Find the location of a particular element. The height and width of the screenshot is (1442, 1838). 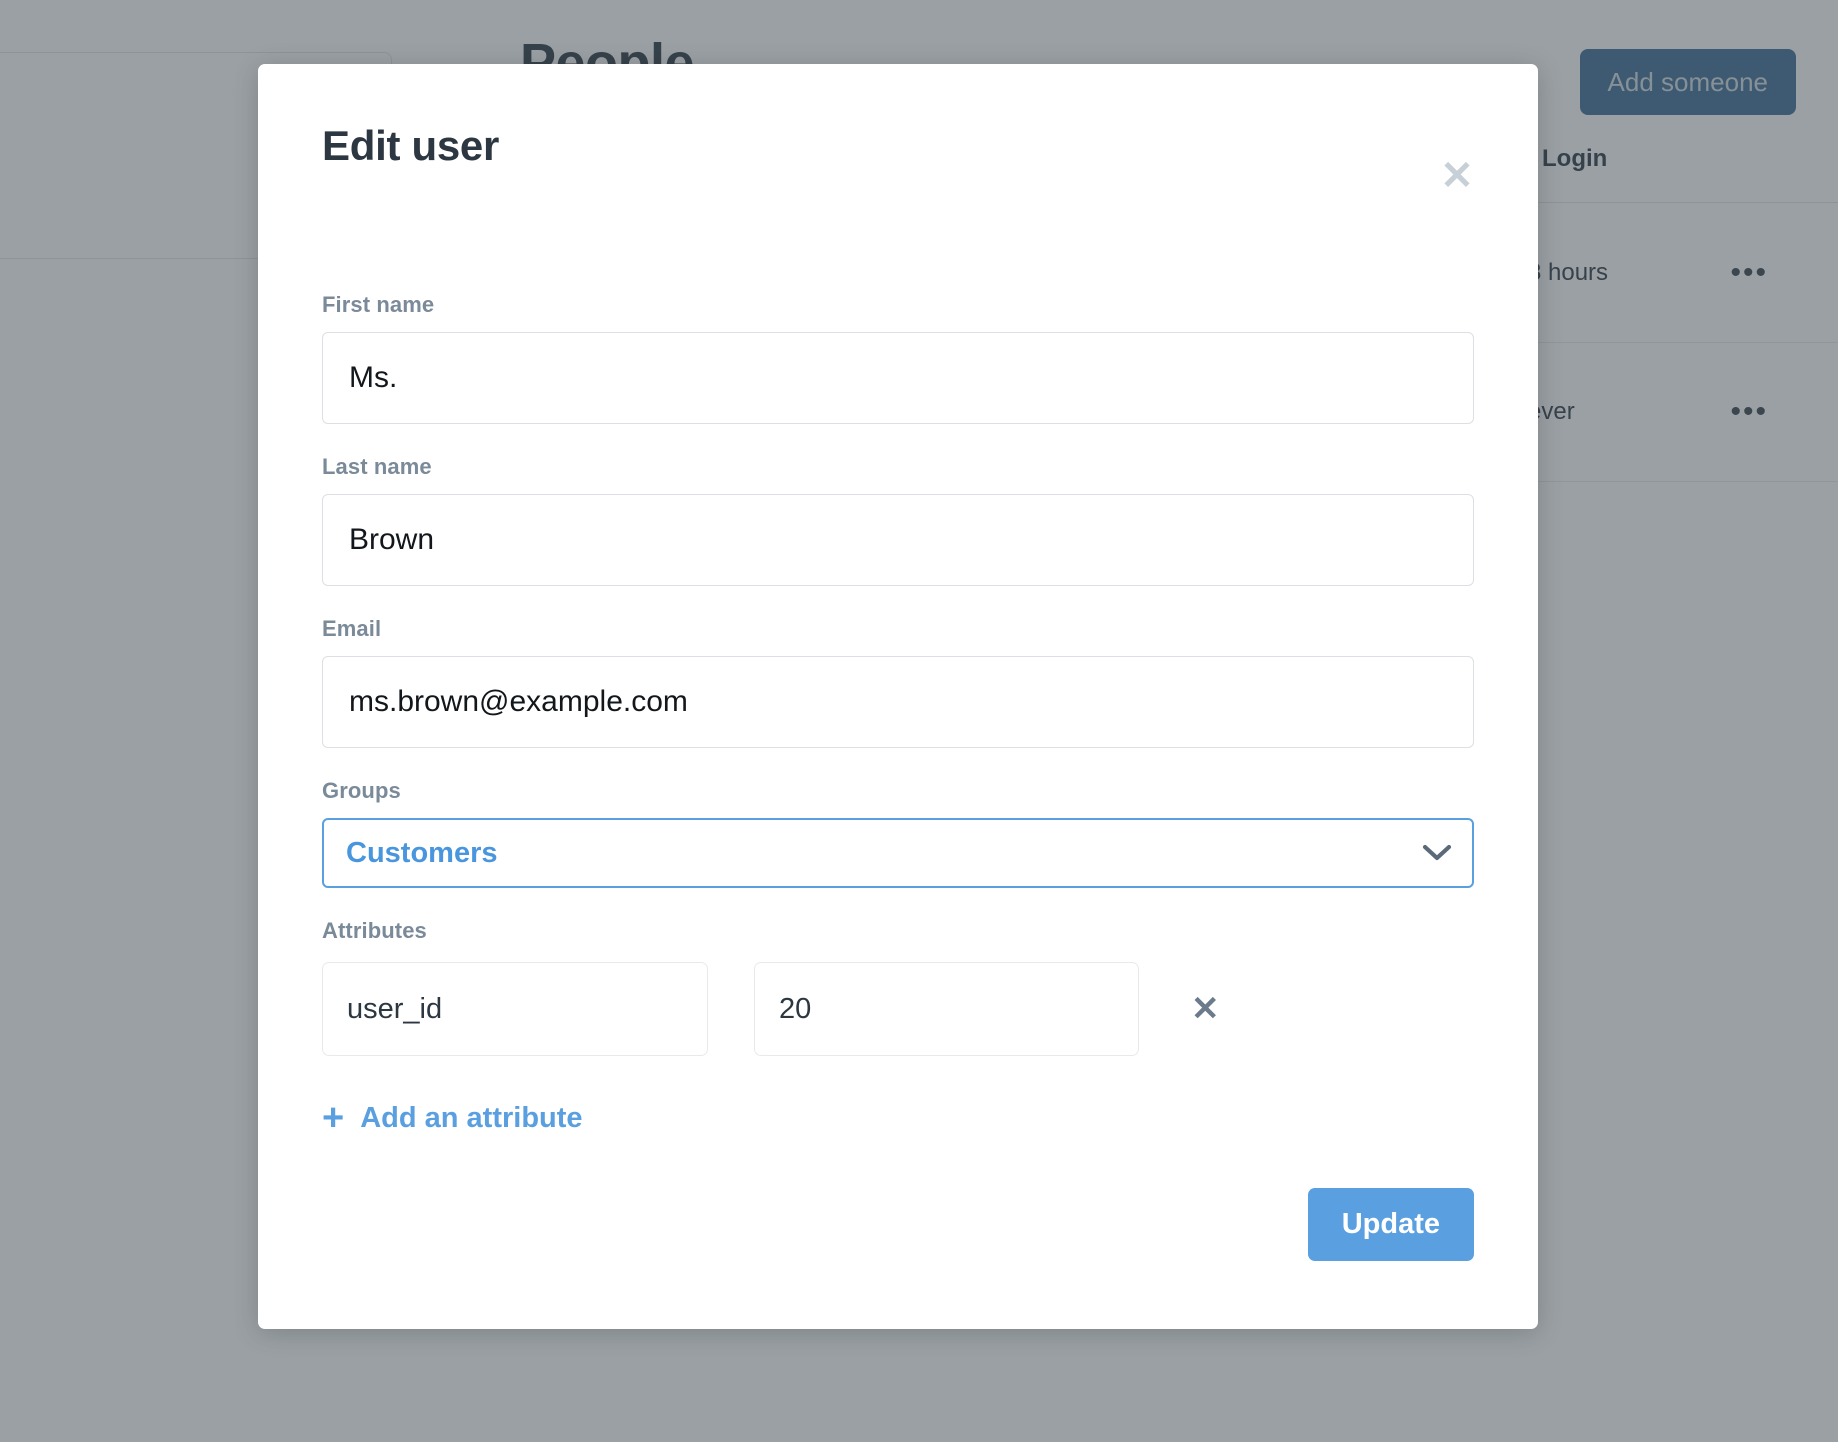

first-name-input is located at coordinates (898, 378).